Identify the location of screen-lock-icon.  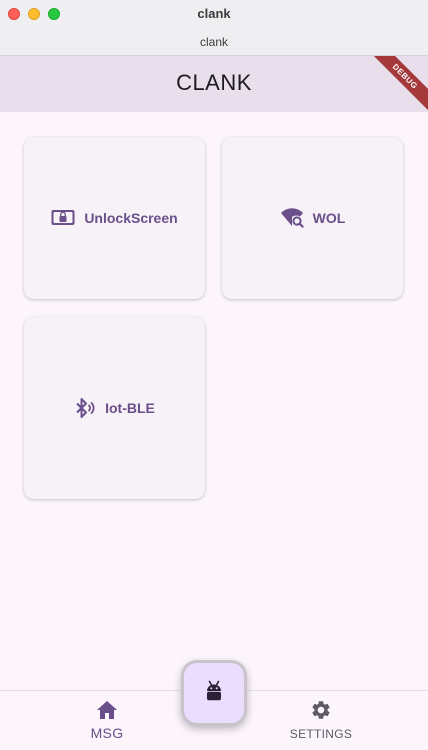
(63, 218).